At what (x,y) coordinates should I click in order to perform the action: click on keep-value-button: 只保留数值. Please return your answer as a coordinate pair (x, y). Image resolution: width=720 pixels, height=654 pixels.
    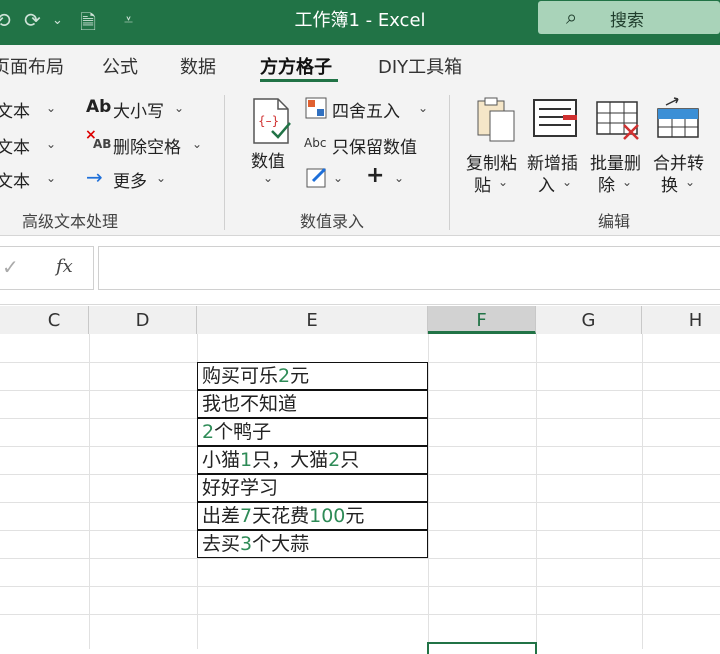
    Looking at the image, I should click on (374, 145).